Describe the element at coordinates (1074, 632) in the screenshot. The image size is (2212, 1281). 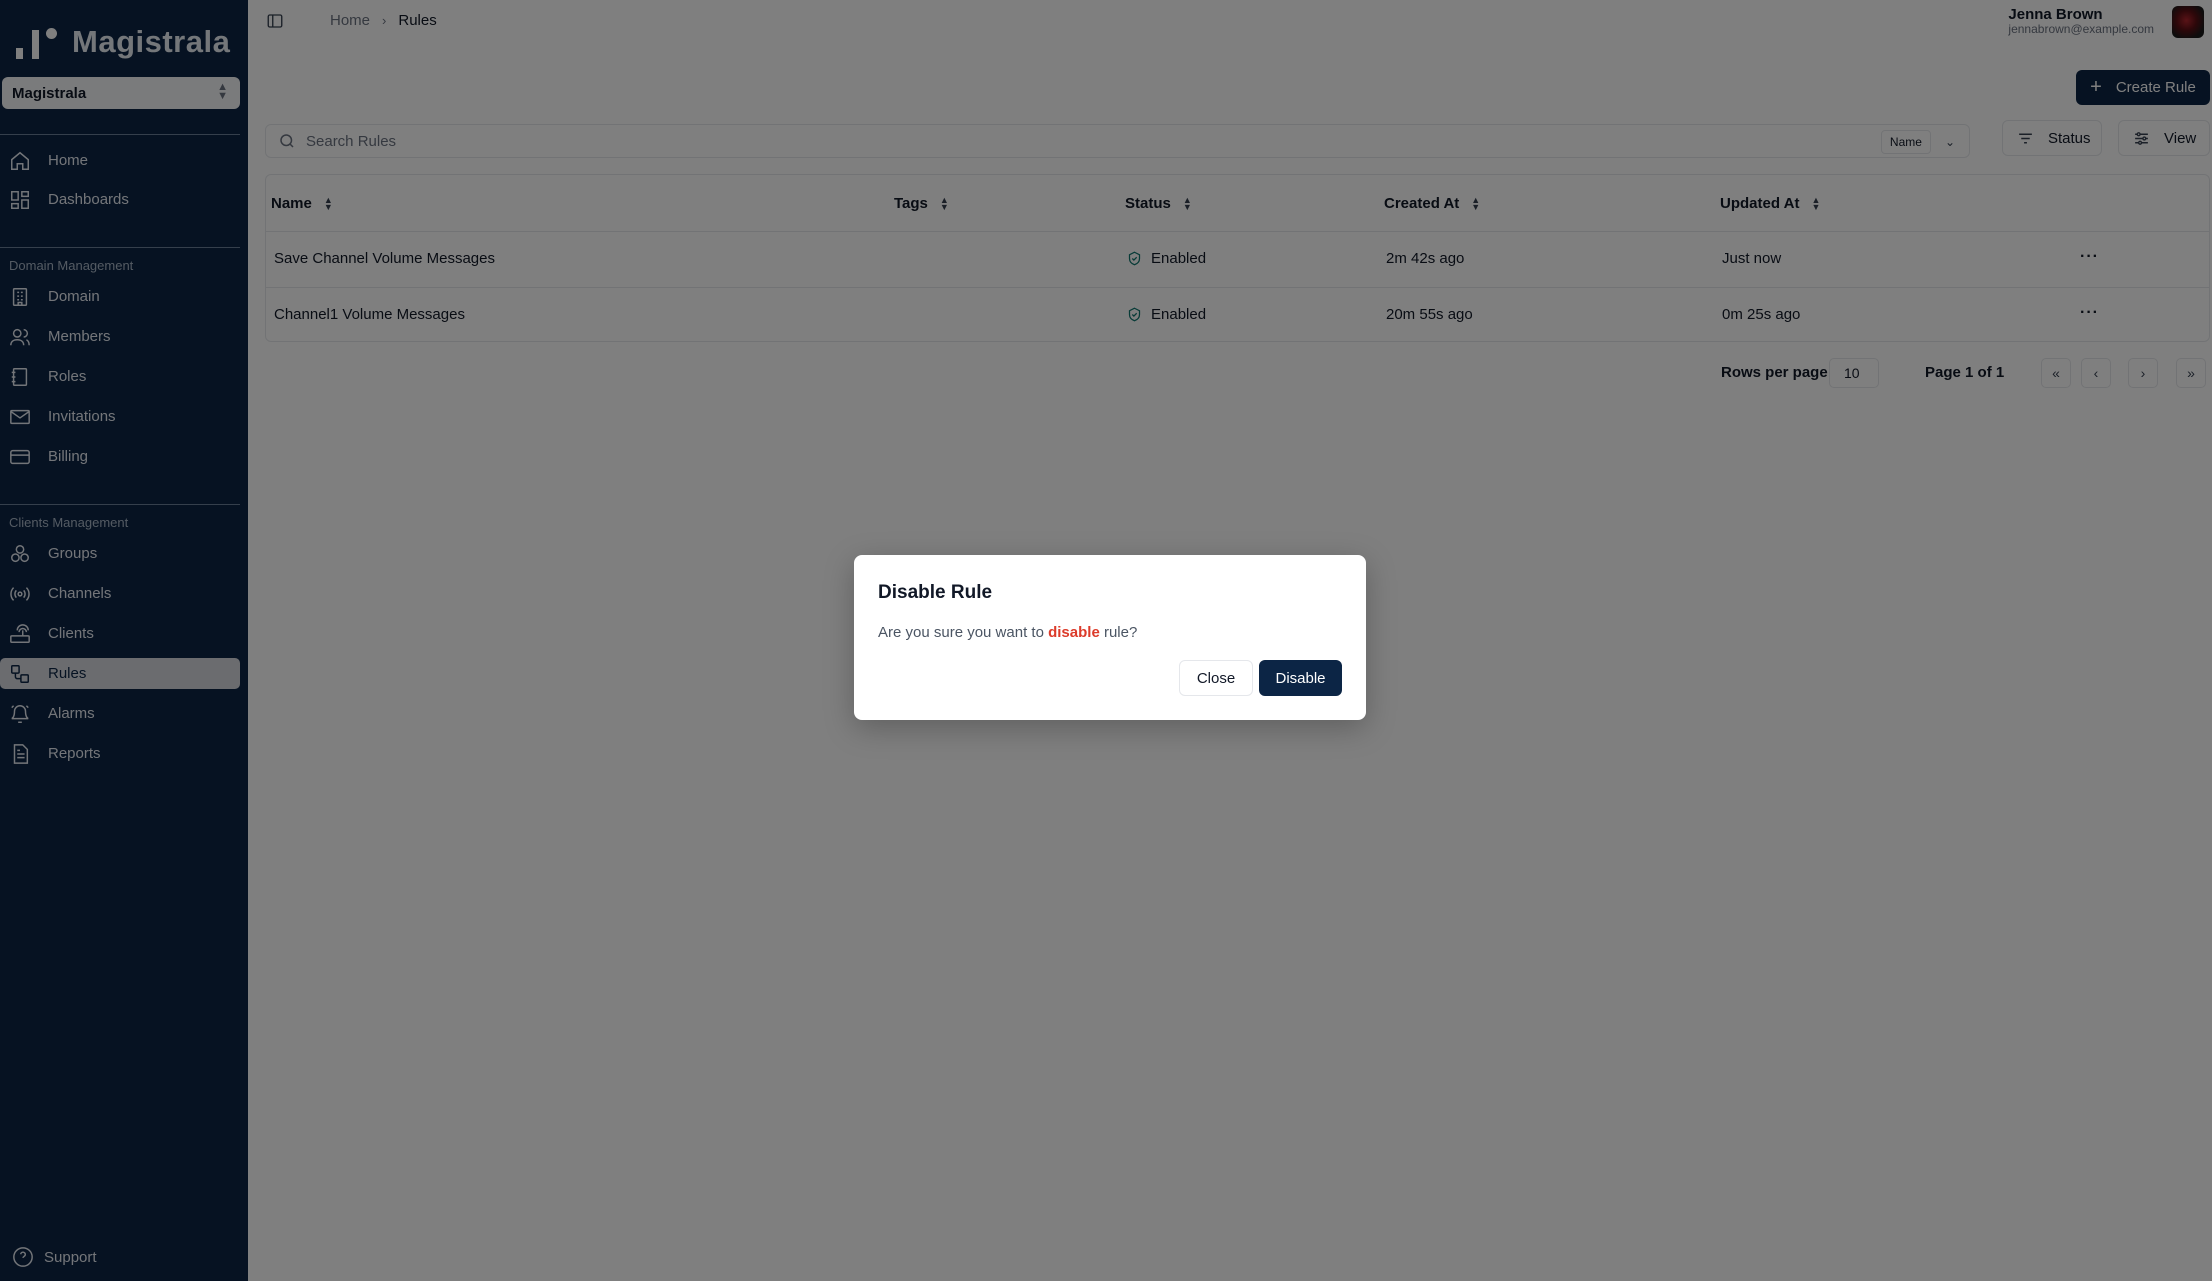
I see `dialog-message-highlight: disable` at that location.